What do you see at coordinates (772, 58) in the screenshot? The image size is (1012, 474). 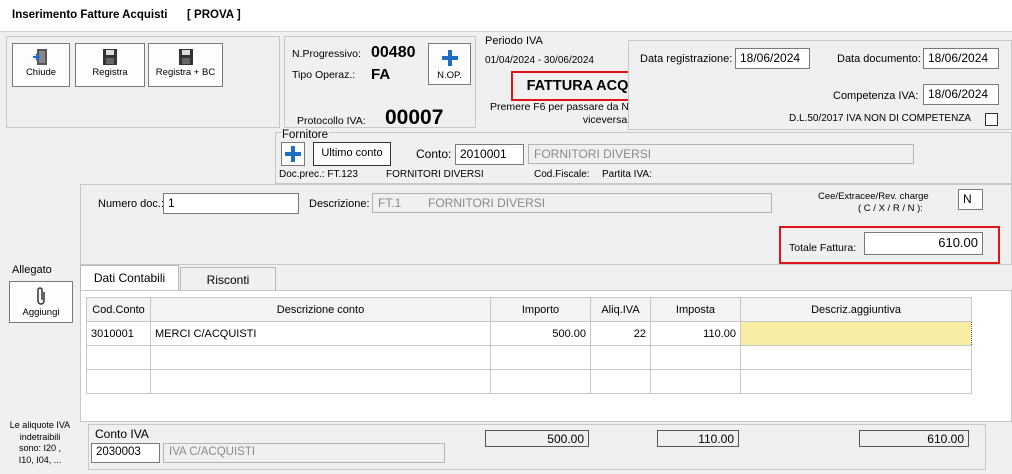 I see `data-reg-field: 18/06/2024` at bounding box center [772, 58].